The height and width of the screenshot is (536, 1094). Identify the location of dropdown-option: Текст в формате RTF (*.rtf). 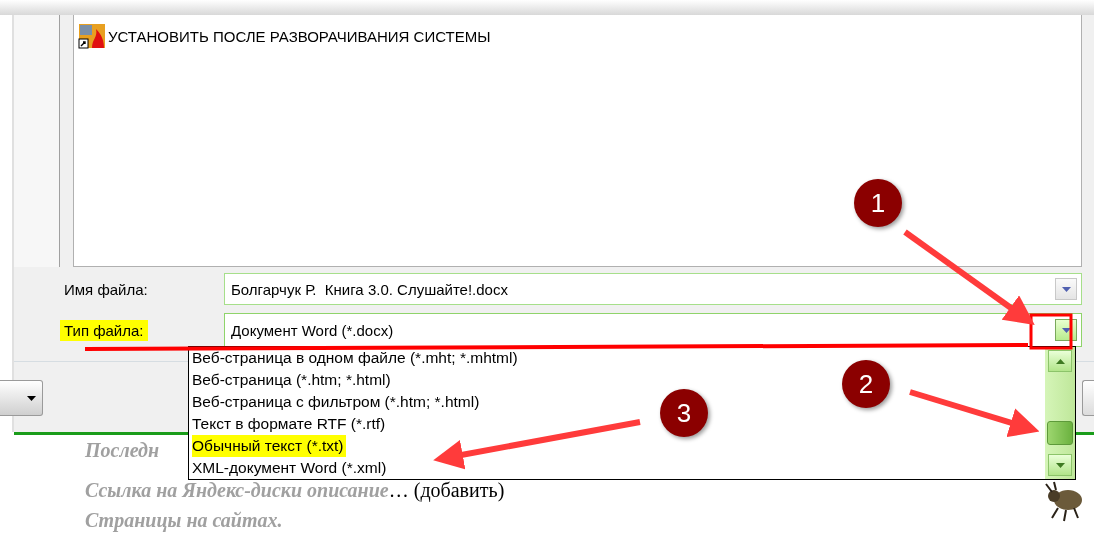
(290, 424).